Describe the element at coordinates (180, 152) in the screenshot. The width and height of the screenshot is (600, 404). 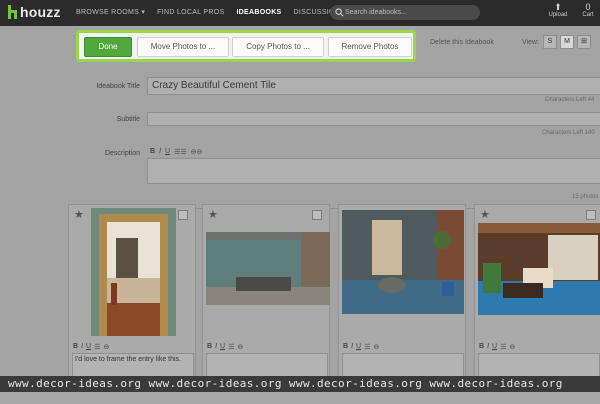
I see `list-icon: ☰☰` at that location.